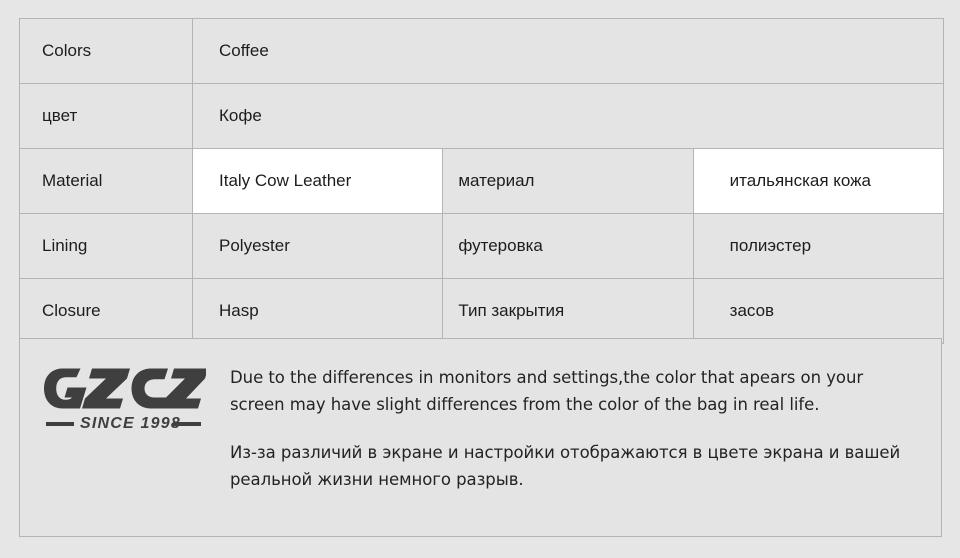  What do you see at coordinates (106, 51) in the screenshot?
I see `spec-label-colors: Colors` at bounding box center [106, 51].